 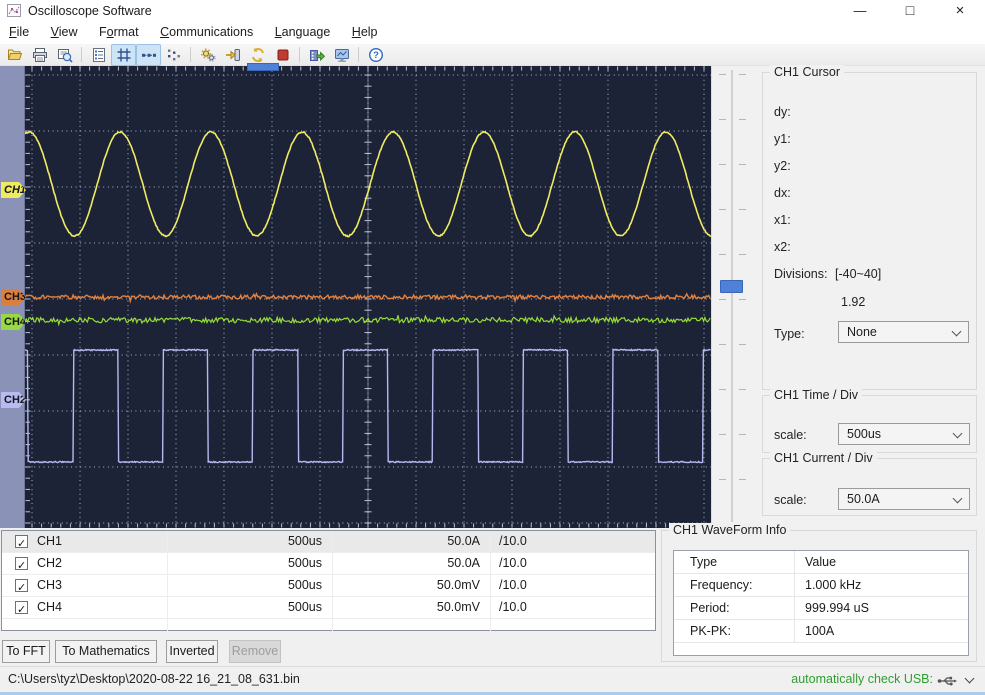 I want to click on time-scale-value: 500us, so click(x=864, y=434).